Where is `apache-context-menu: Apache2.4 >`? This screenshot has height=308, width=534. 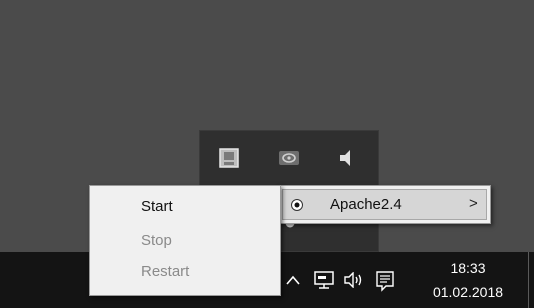
apache-context-menu: Apache2.4 > is located at coordinates (384, 204).